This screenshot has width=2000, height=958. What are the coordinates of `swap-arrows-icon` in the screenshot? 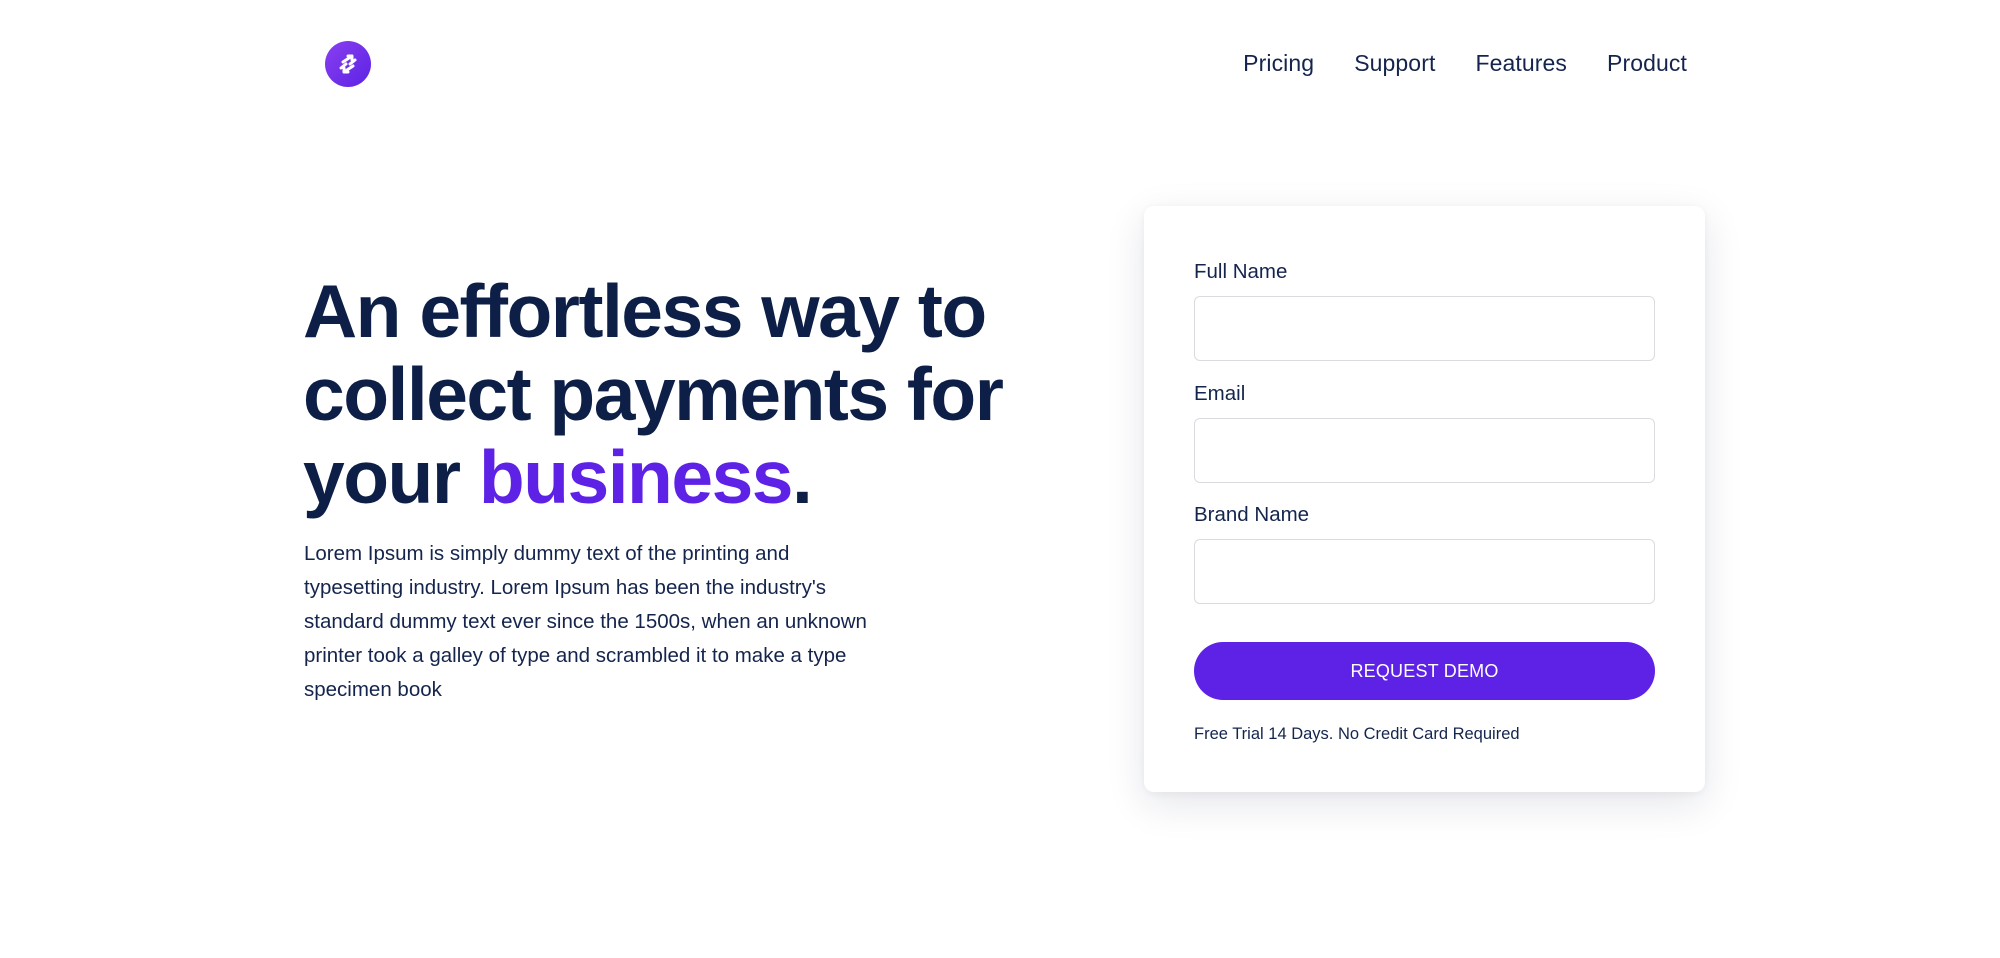 It's located at (348, 64).